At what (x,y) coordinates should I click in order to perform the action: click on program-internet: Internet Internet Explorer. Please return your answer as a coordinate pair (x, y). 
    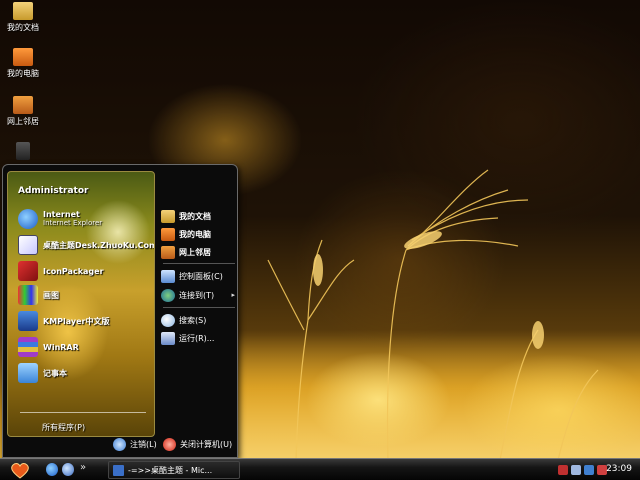
    Looking at the image, I should click on (60, 219).